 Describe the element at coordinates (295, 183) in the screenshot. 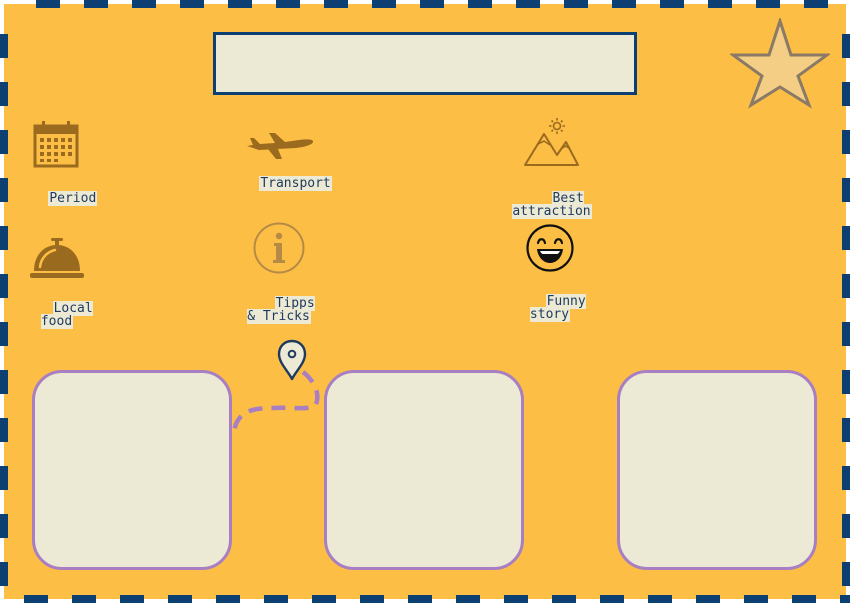

I see `transport-label: Transport` at that location.